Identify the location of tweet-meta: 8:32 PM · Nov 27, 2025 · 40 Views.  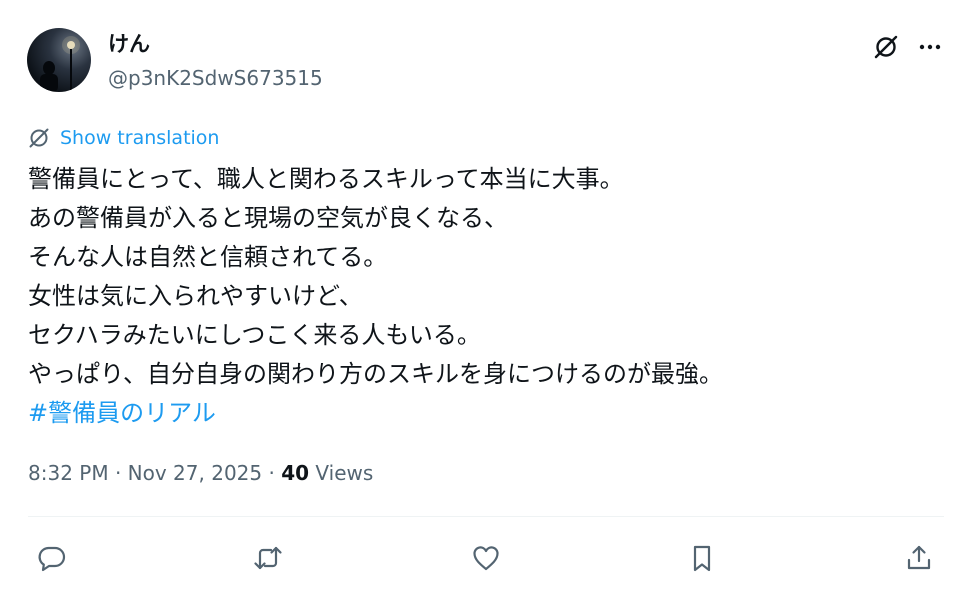
(200, 473).